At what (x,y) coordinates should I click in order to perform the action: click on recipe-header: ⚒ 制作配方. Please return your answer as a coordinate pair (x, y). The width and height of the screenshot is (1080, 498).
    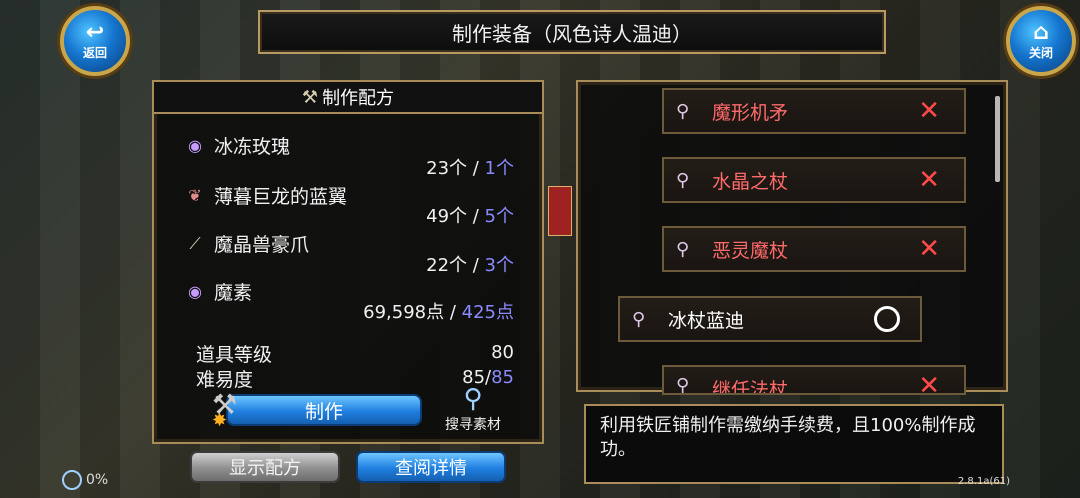
    Looking at the image, I should click on (348, 97).